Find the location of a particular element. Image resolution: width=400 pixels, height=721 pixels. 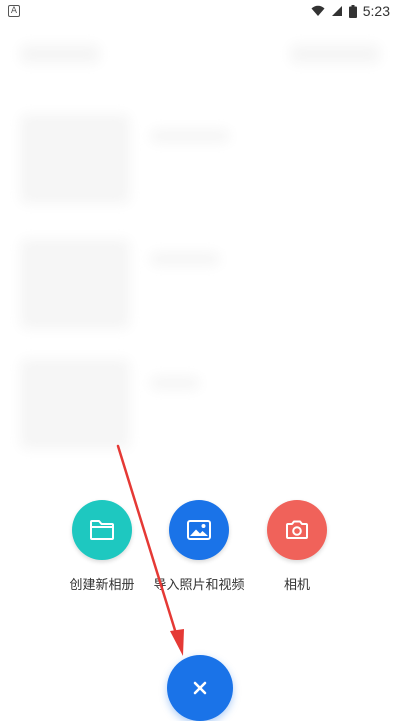

camera-action: 相机 is located at coordinates (297, 546).